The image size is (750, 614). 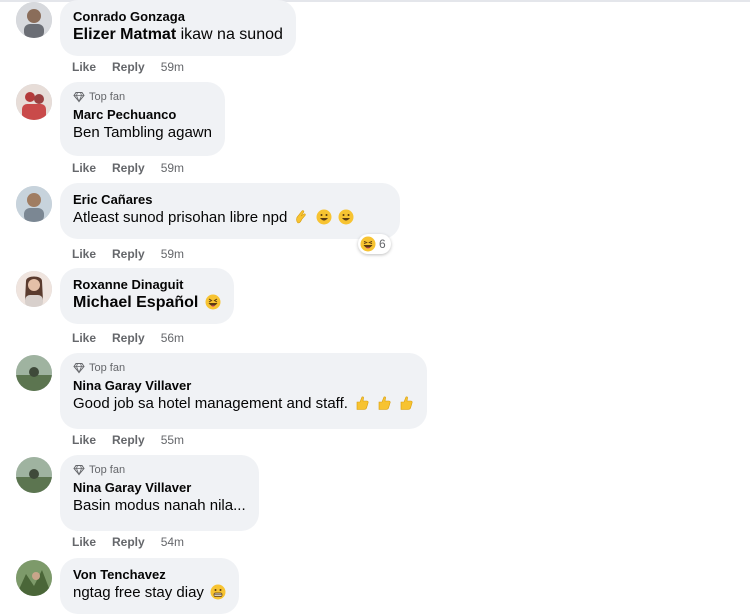 I want to click on crossed-fingers-icon, so click(x=301, y=217).